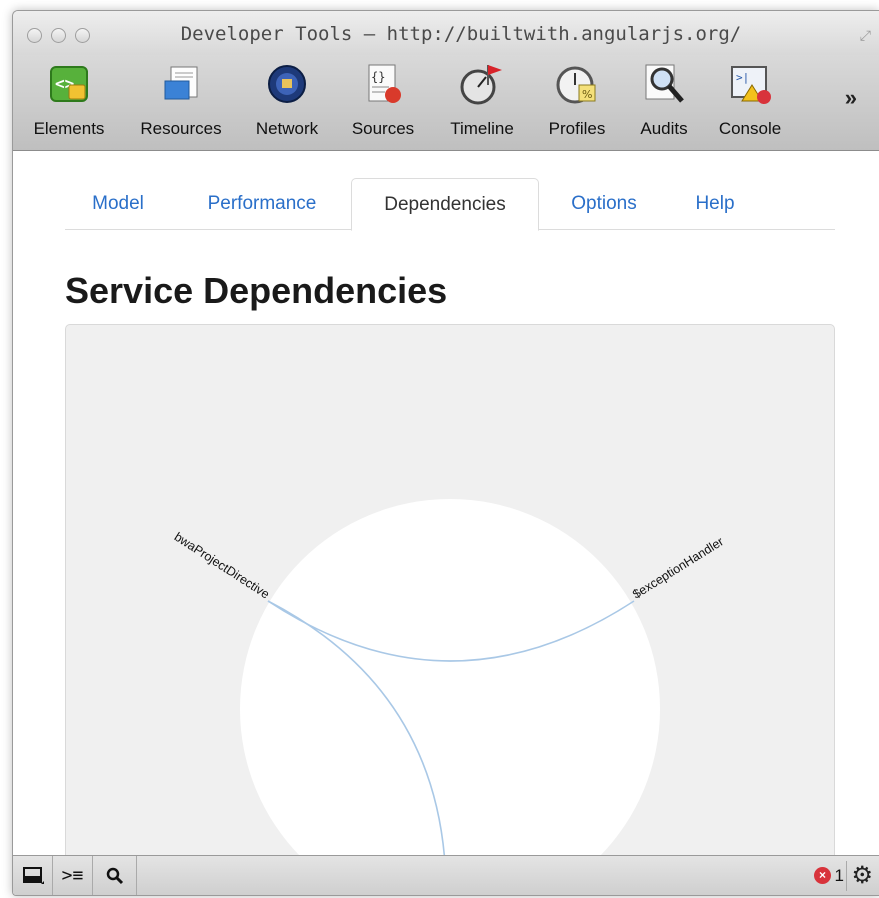 The image size is (879, 898). What do you see at coordinates (181, 128) in the screenshot?
I see `toolbar-label: Resources` at bounding box center [181, 128].